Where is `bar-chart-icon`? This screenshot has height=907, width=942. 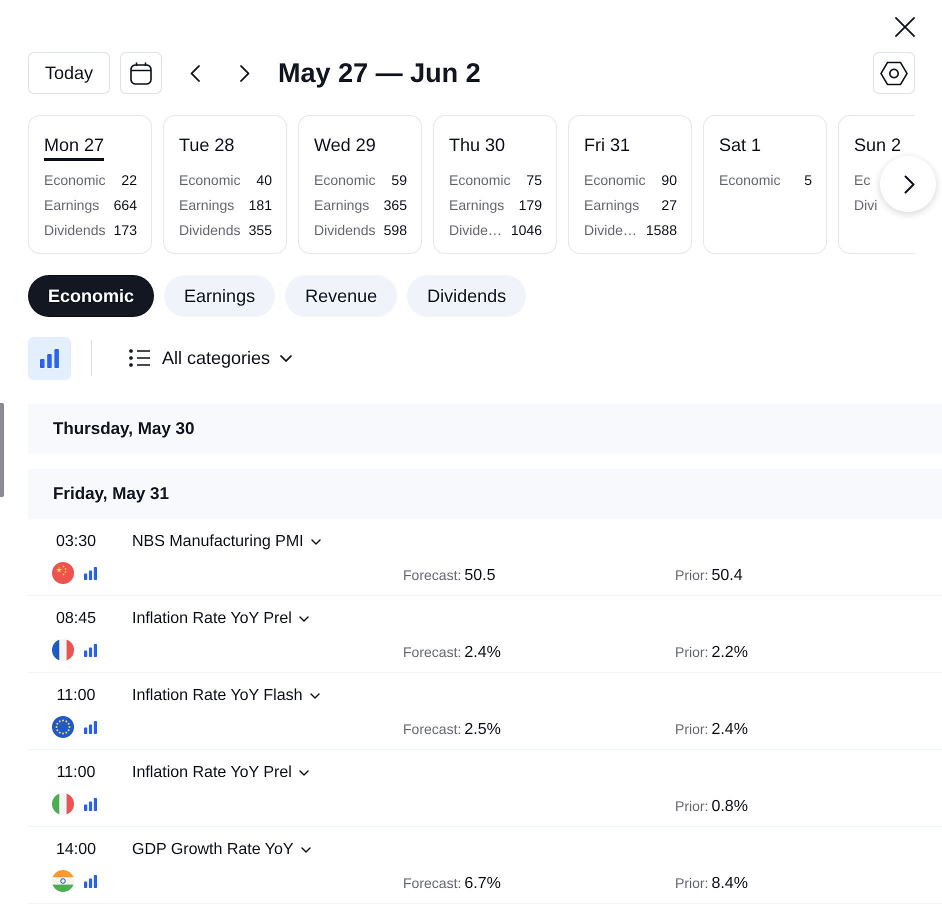 bar-chart-icon is located at coordinates (49, 358).